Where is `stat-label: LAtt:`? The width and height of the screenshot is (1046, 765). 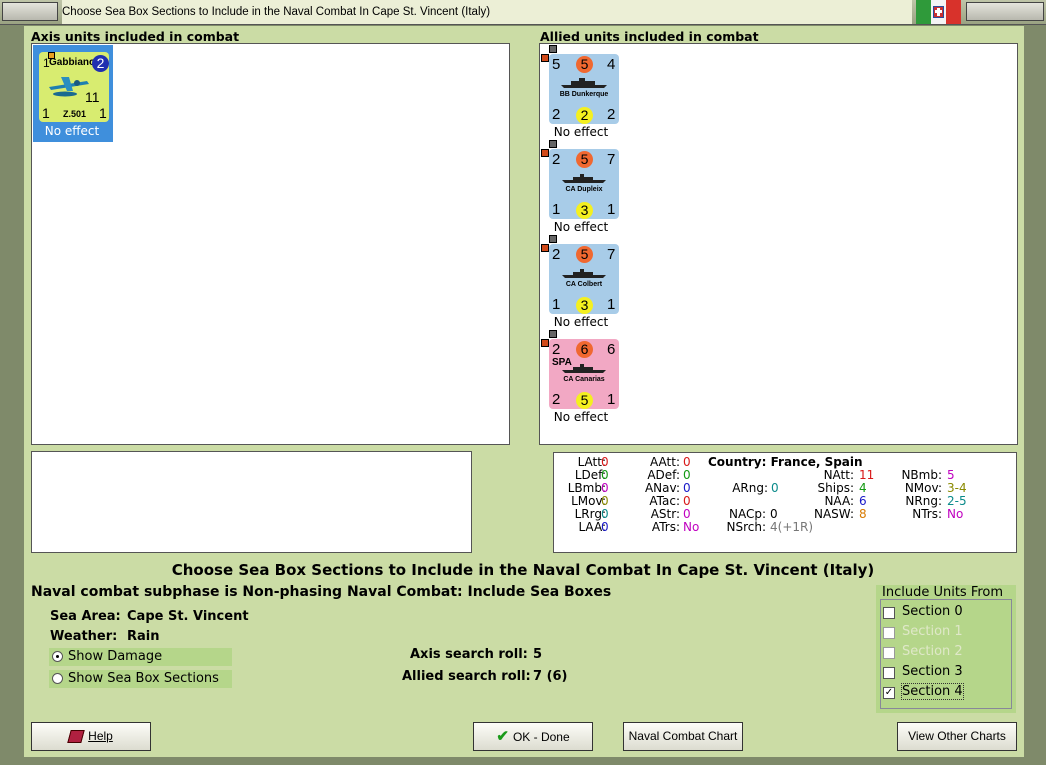 stat-label: LAtt: is located at coordinates (591, 462).